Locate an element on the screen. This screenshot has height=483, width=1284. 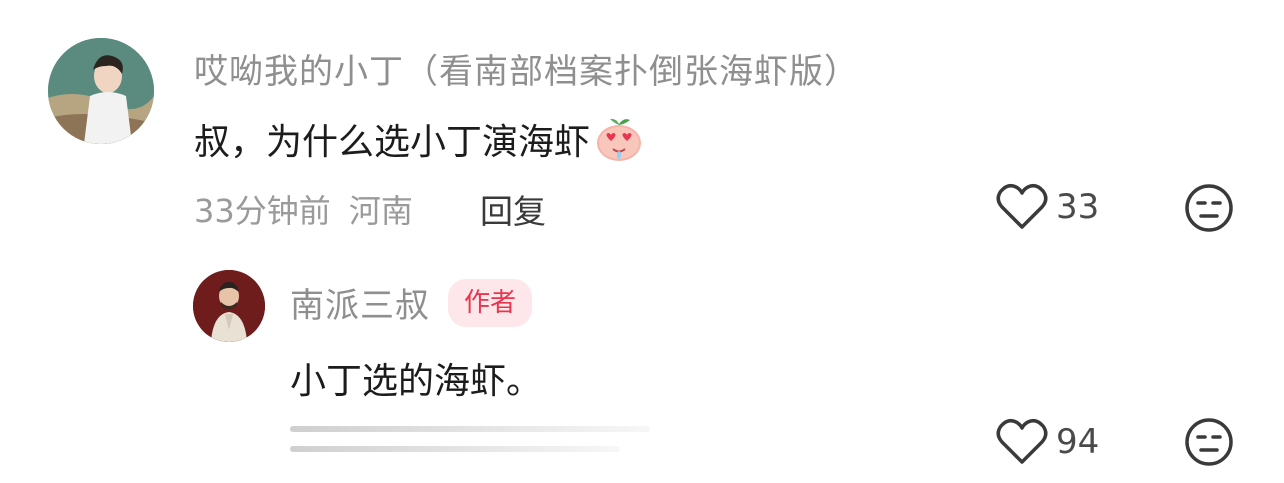
author-avatar is located at coordinates (229, 306).